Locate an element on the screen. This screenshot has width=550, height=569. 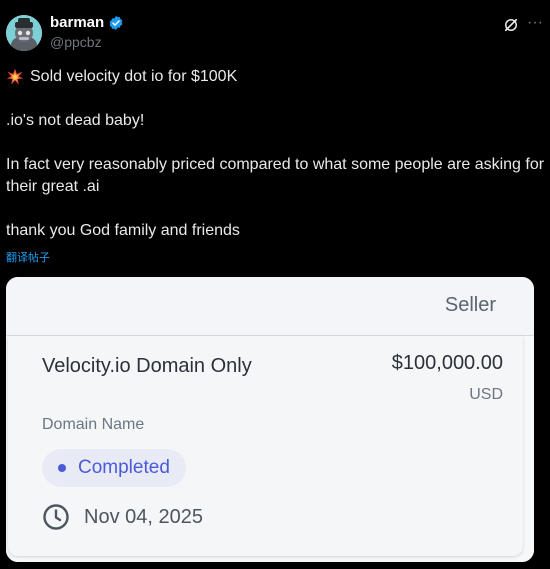
avatar is located at coordinates (24, 33).